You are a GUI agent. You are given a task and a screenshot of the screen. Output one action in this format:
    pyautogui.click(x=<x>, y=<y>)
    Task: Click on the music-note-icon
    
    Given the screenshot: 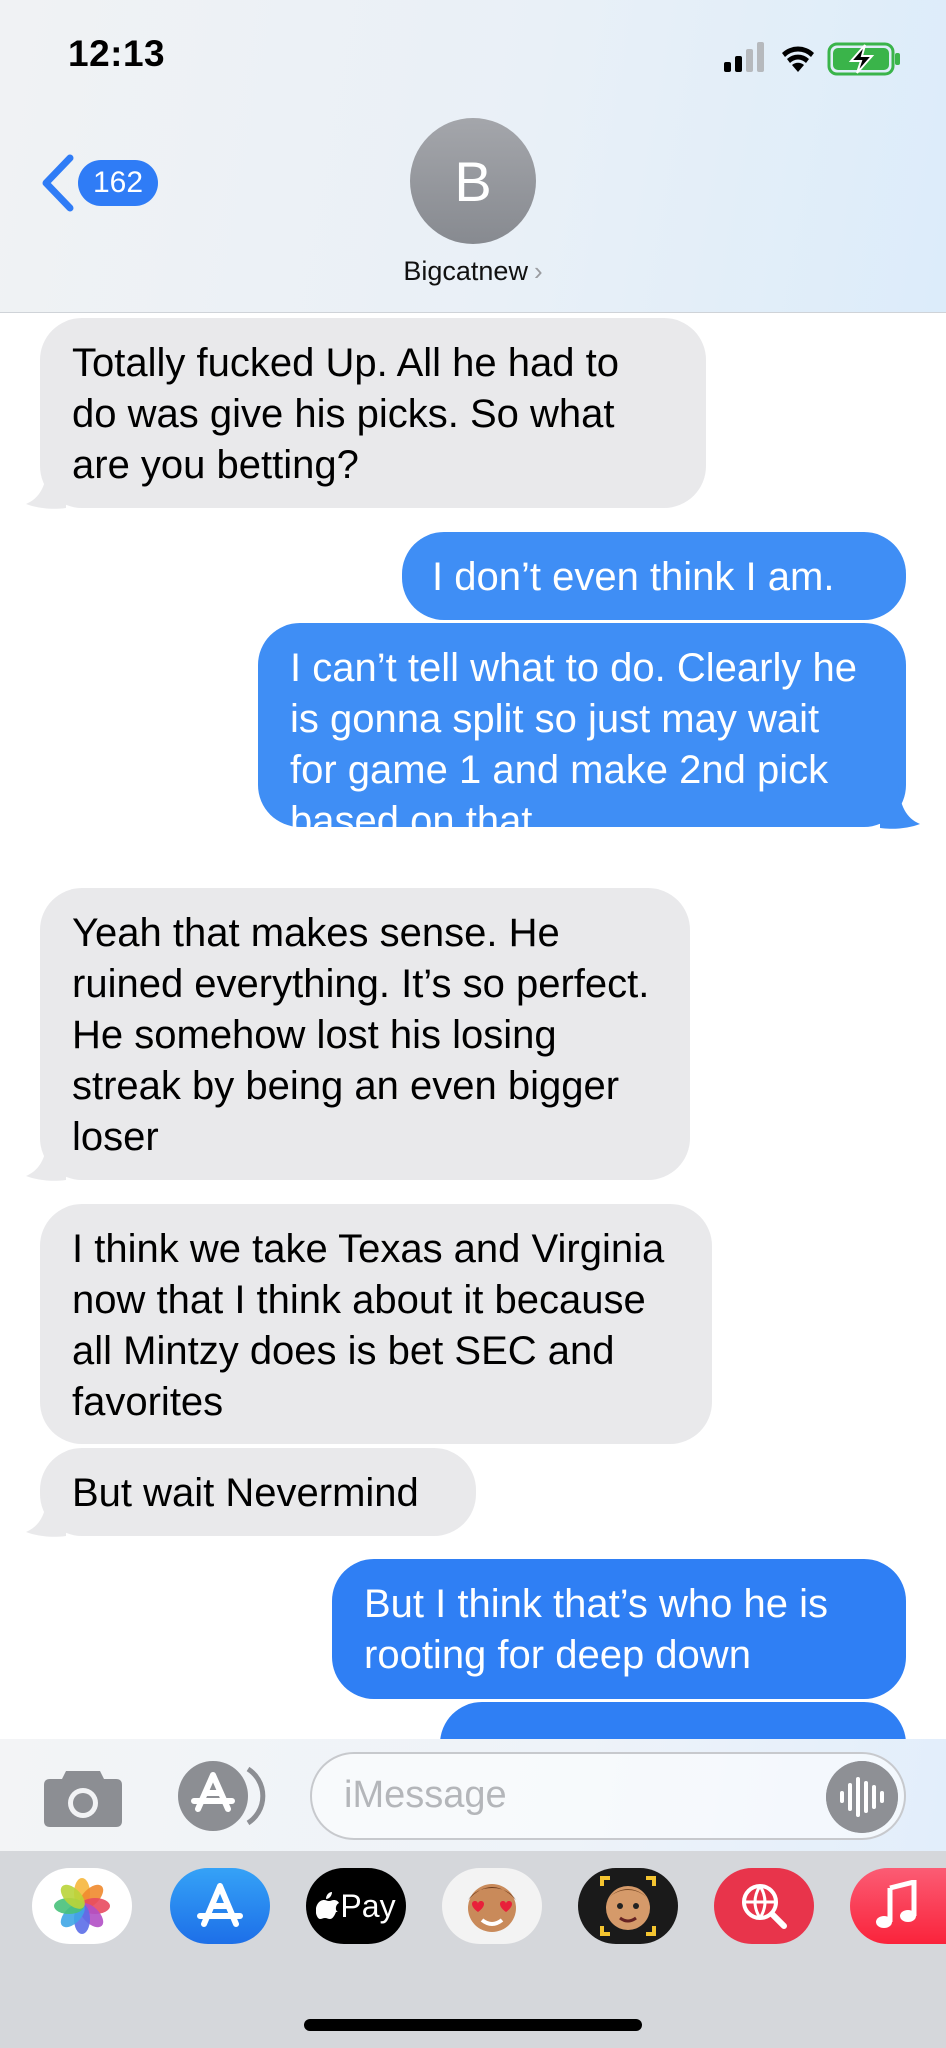 What is the action you would take?
    pyautogui.click(x=896, y=1904)
    